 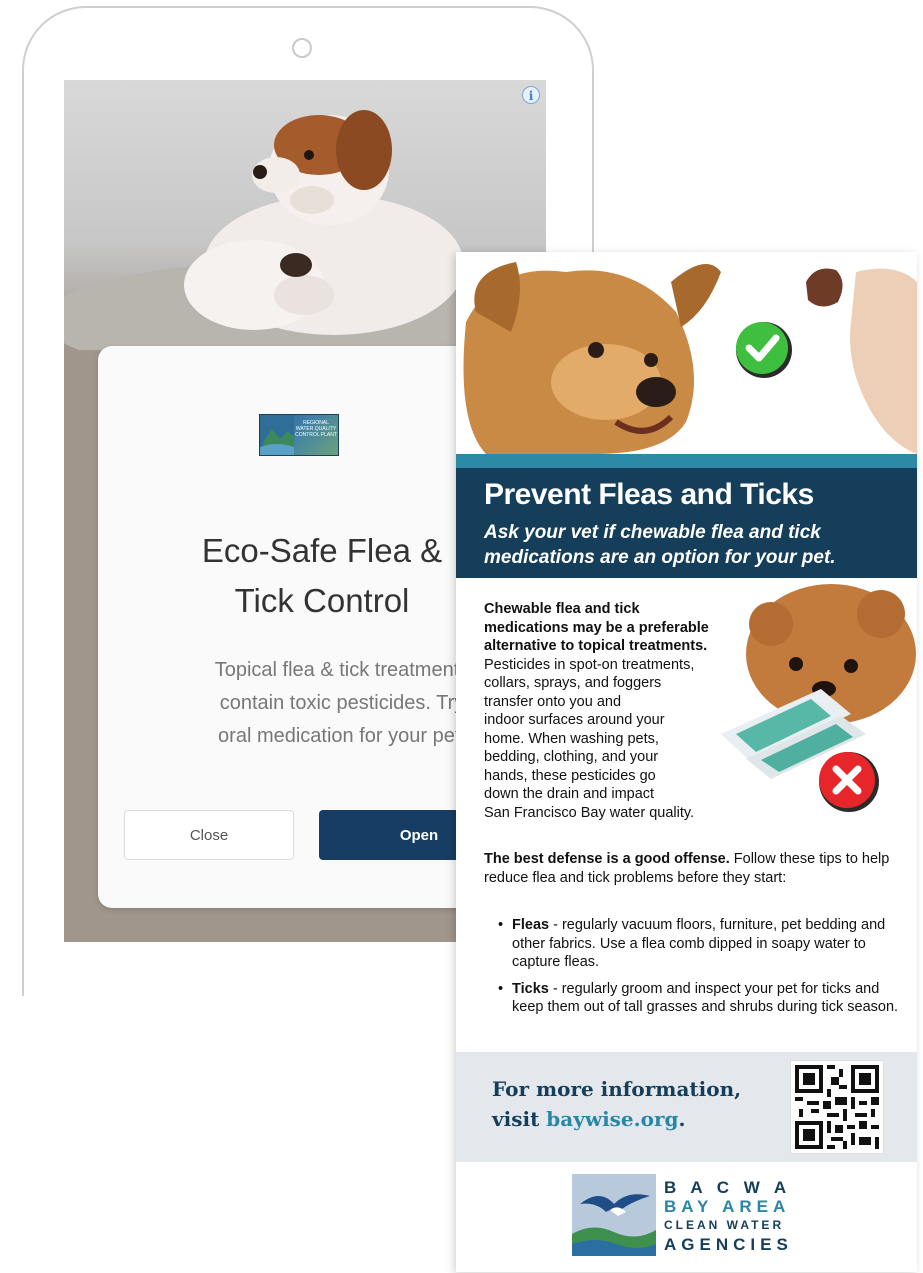 I want to click on bacwa-acronym: B A C W A, so click(x=728, y=1187).